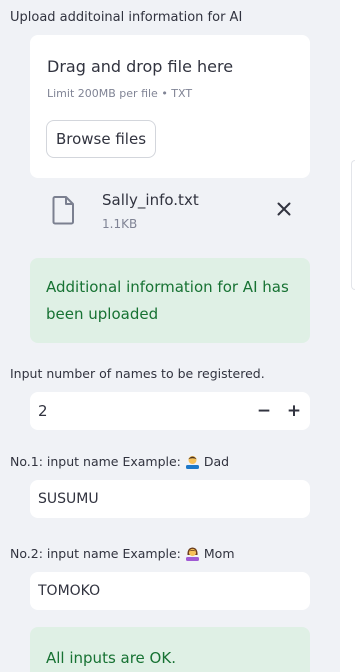 The width and height of the screenshot is (355, 672). What do you see at coordinates (95, 461) in the screenshot?
I see `name-1-label-prefix: No.1: input name Example:` at bounding box center [95, 461].